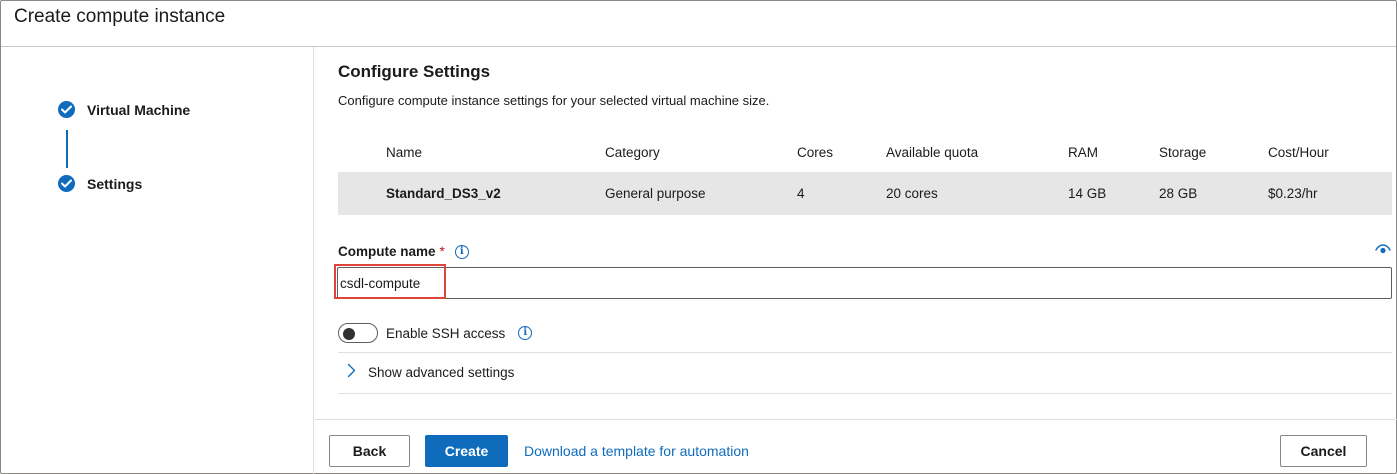  What do you see at coordinates (632, 152) in the screenshot?
I see `column-header-category: Category` at bounding box center [632, 152].